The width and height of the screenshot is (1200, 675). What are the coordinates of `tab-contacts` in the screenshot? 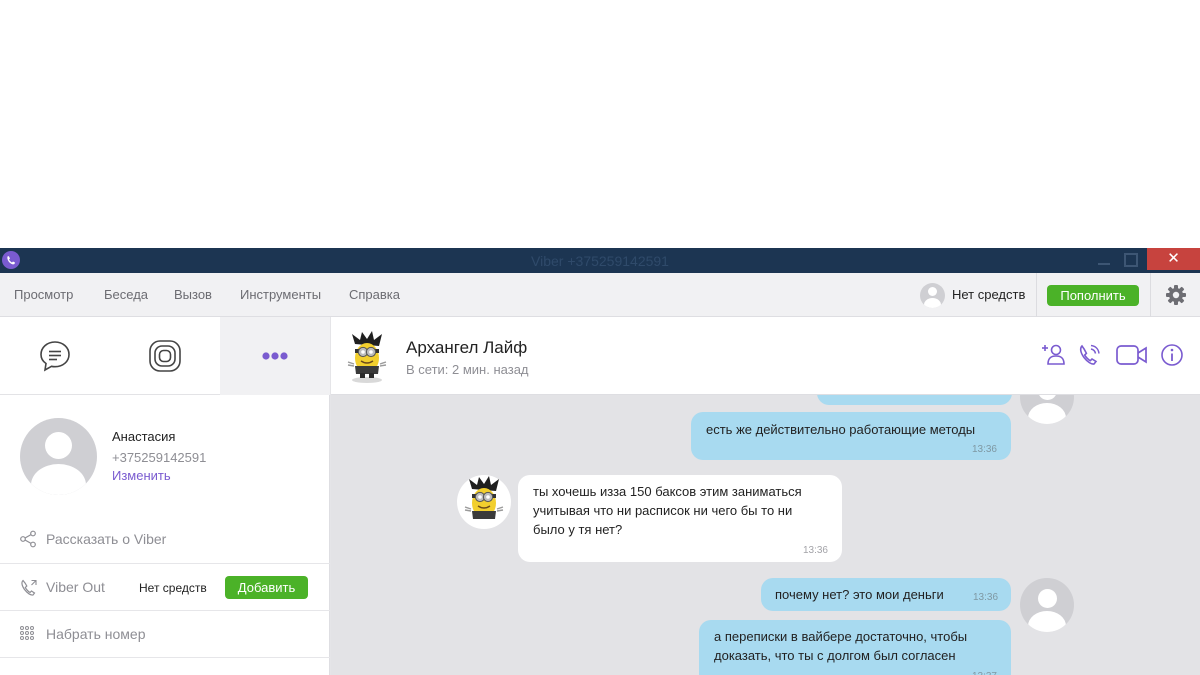 It's located at (165, 356).